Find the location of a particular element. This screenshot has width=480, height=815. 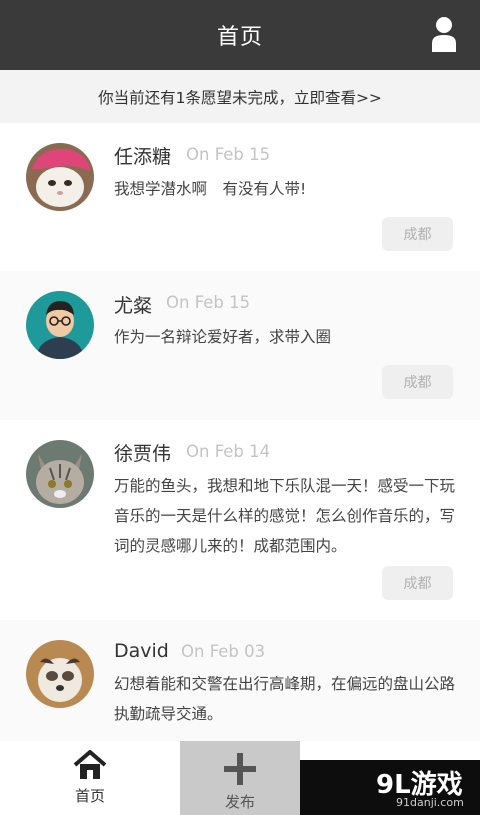

app-header: 首页 is located at coordinates (240, 35).